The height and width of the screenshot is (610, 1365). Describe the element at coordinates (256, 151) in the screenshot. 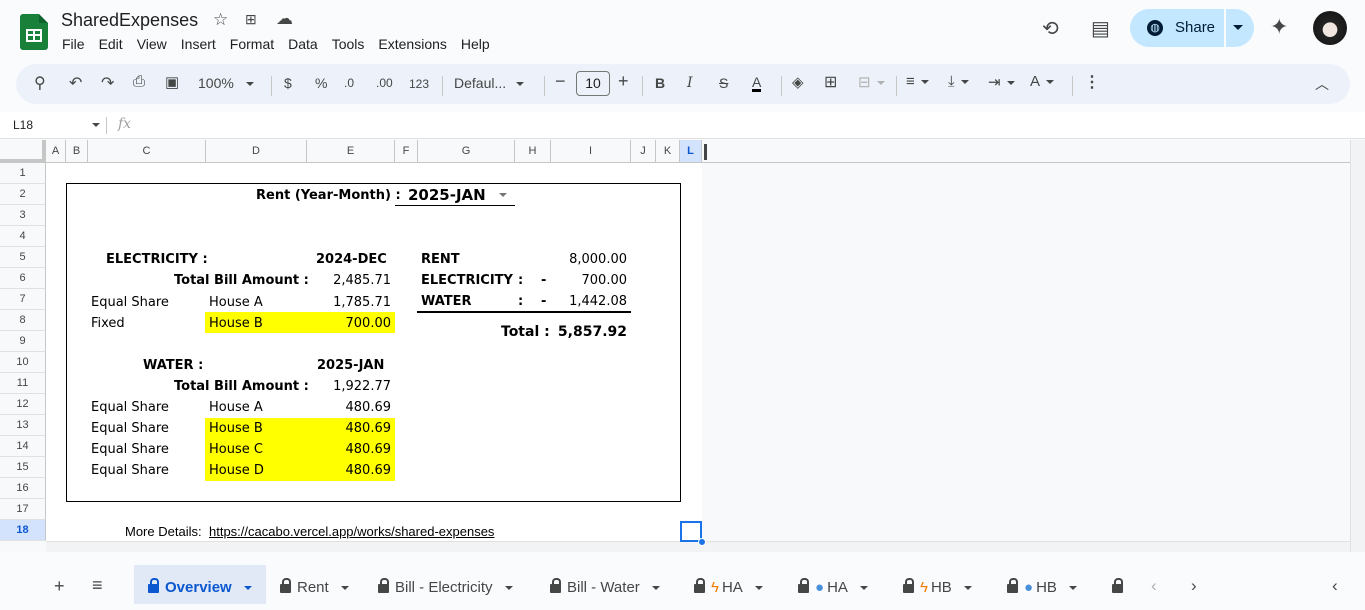

I see `column-header: D` at that location.